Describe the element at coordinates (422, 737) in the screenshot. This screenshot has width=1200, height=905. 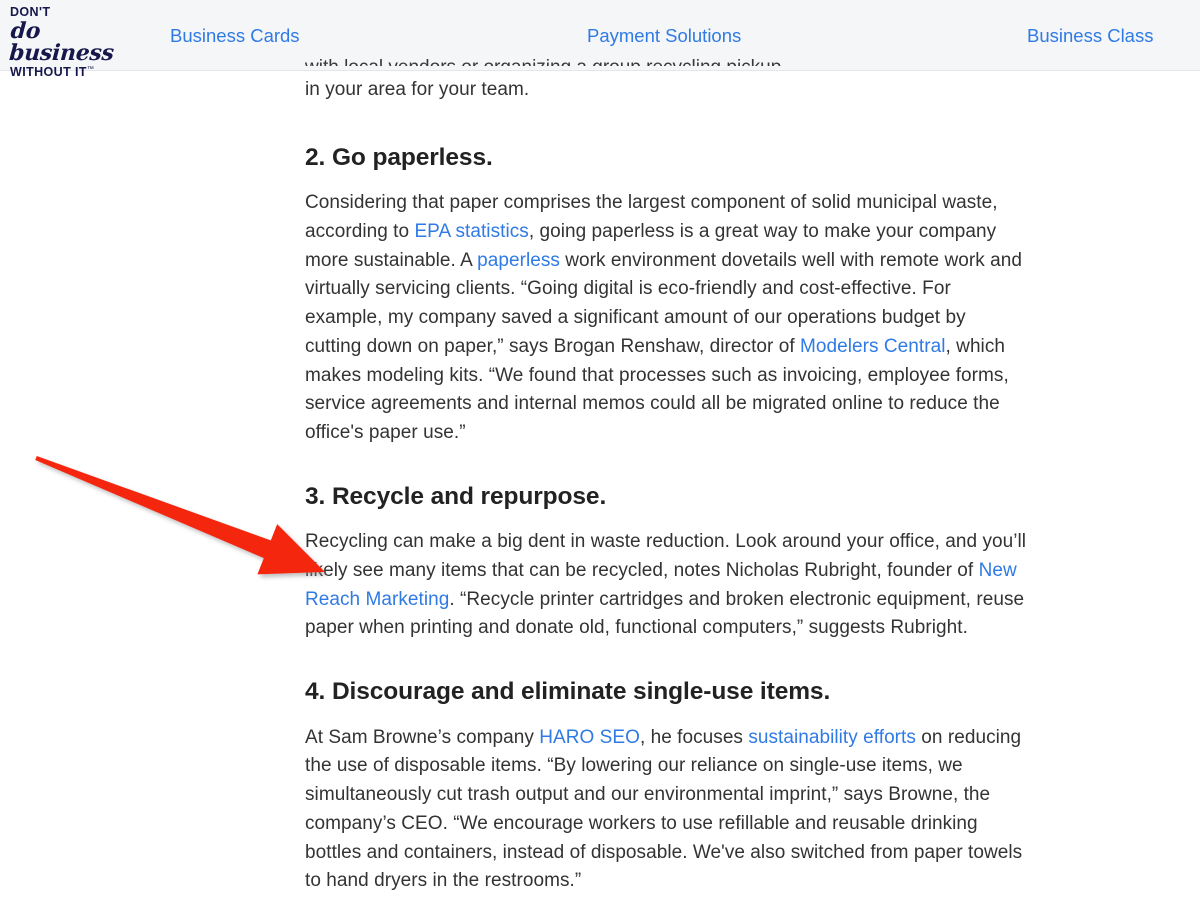
I see `text-fragment: At Sam Browne’s company` at that location.